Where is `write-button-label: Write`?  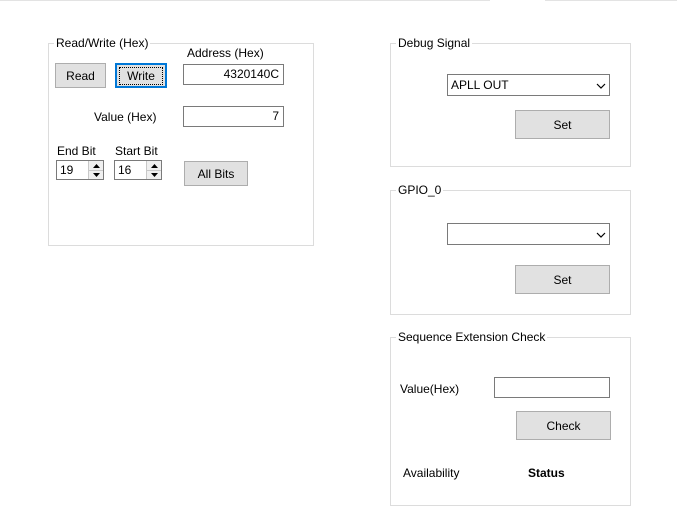
write-button-label: Write is located at coordinates (141, 75).